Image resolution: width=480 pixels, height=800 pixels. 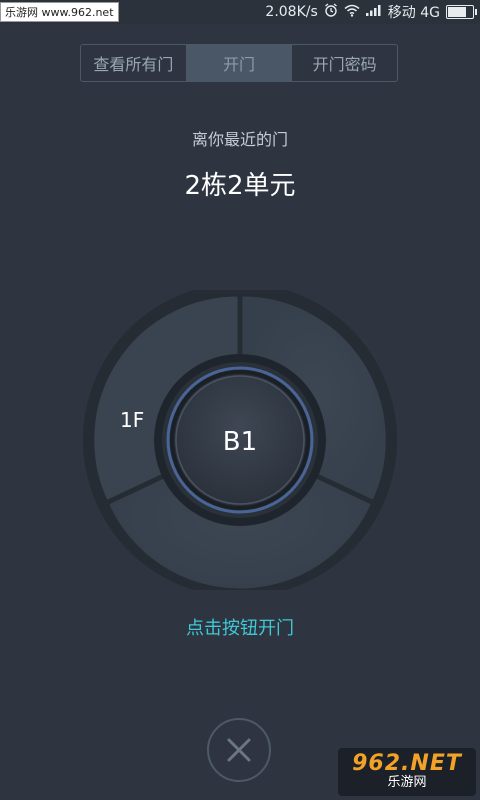 What do you see at coordinates (134, 63) in the screenshot?
I see `tab-all-doors: 查看所有门` at bounding box center [134, 63].